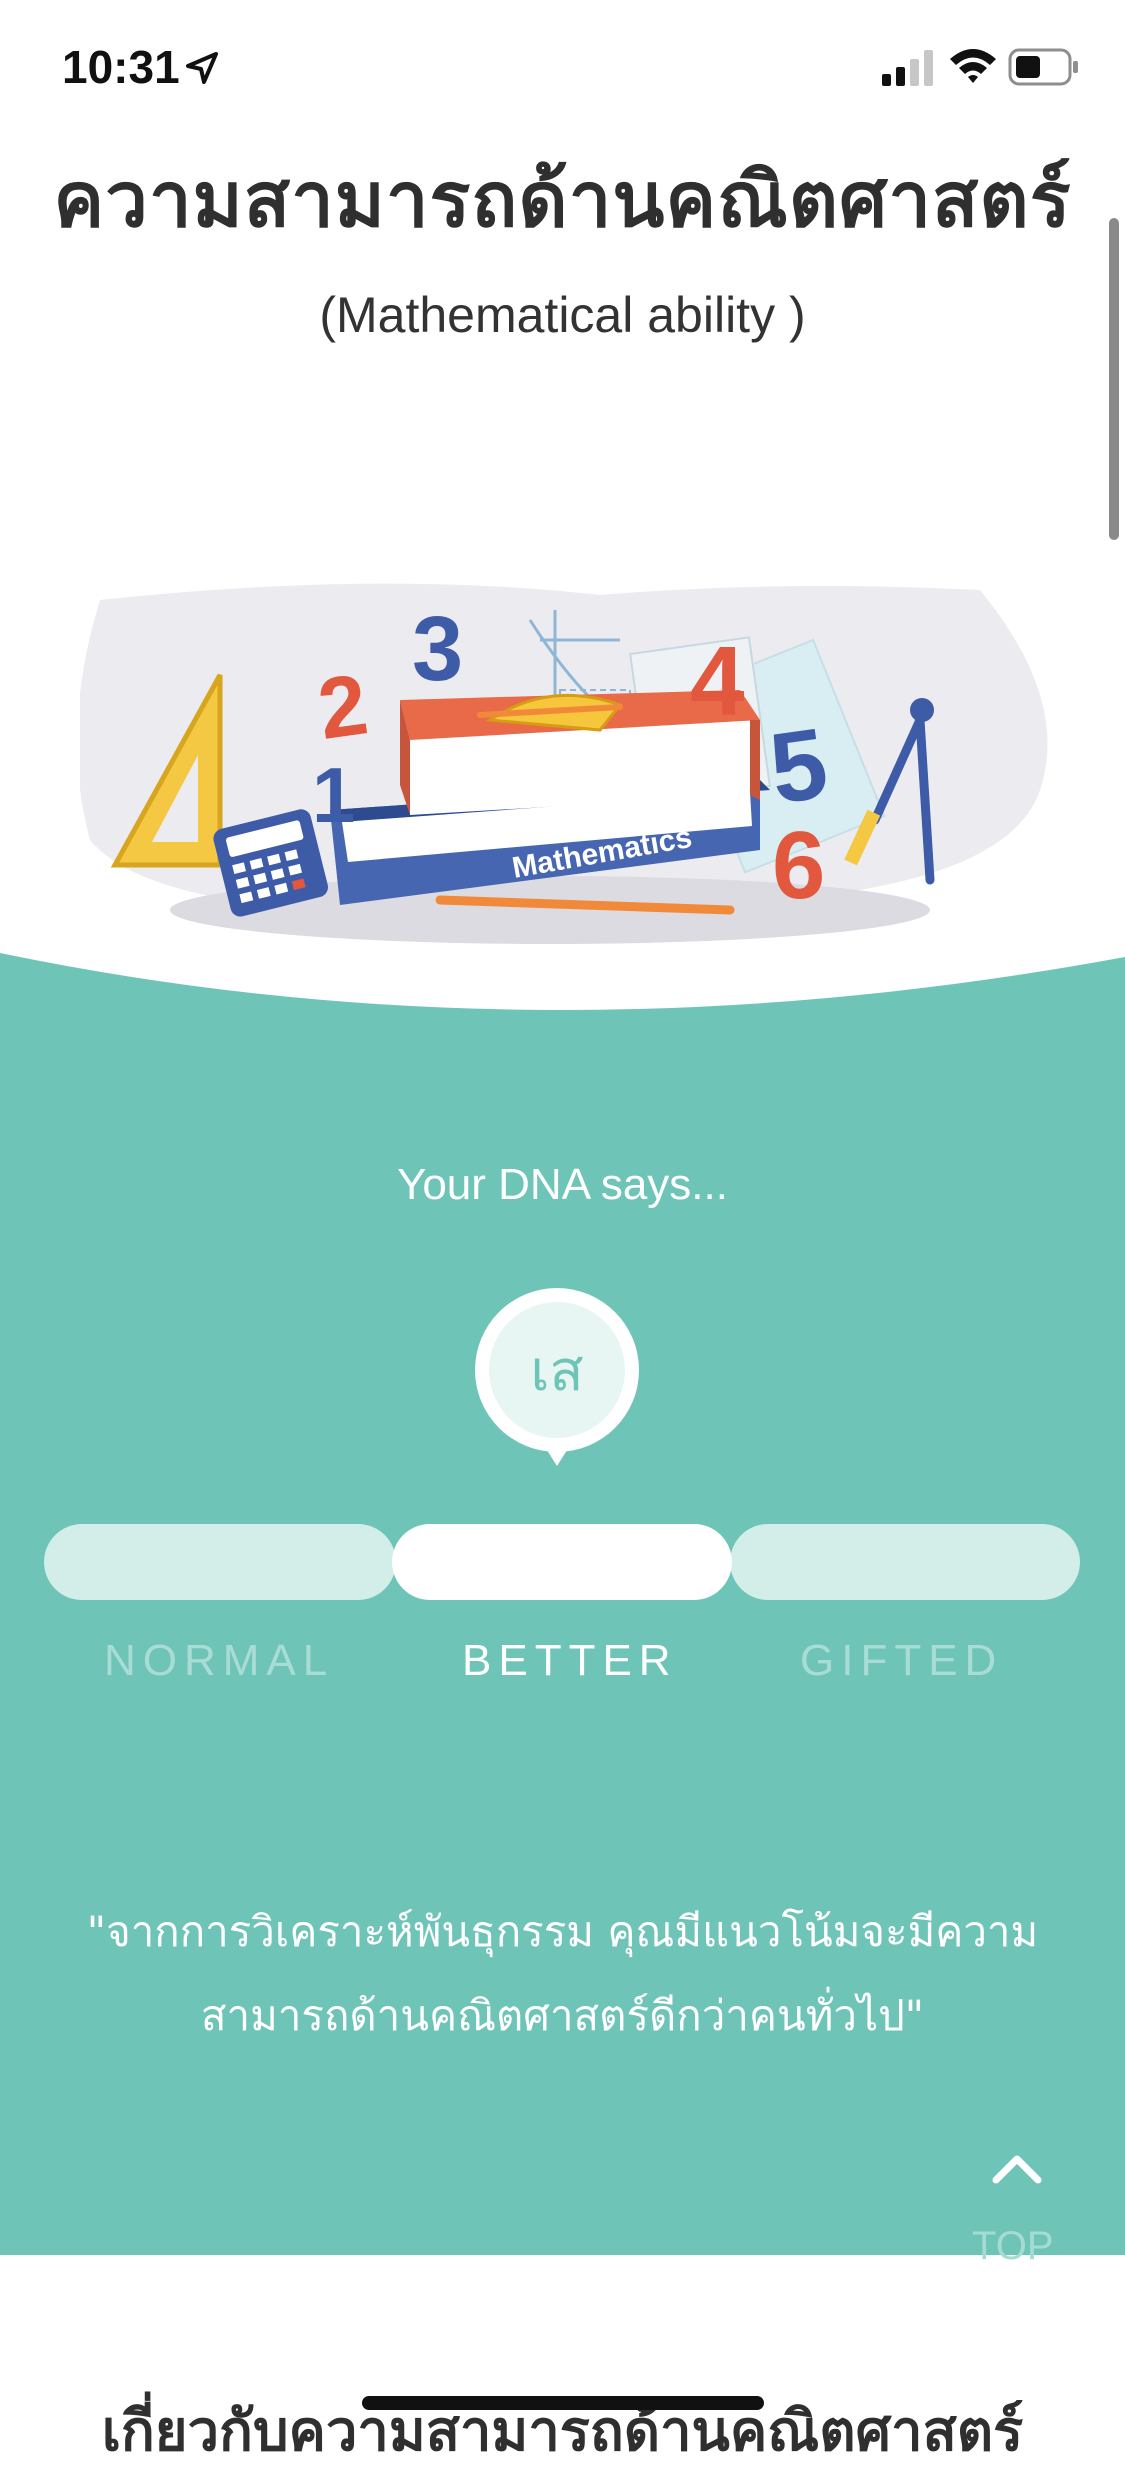 The width and height of the screenshot is (1125, 2475). Describe the element at coordinates (564, 763) in the screenshot. I see `math-illustration: Mathematics 1 2 3 4 5 6` at that location.